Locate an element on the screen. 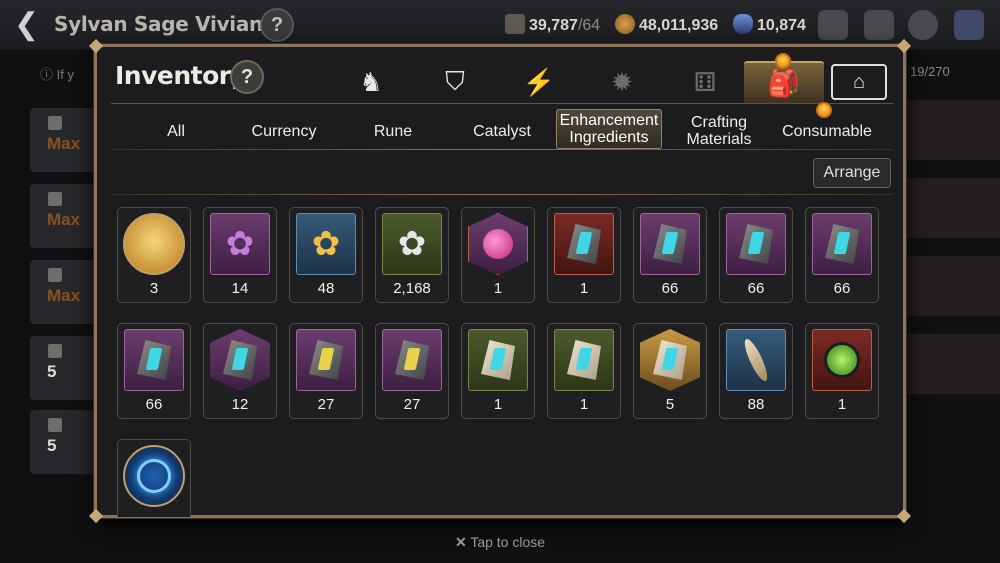  silver-flower-icon: ✿ is located at coordinates (412, 244).